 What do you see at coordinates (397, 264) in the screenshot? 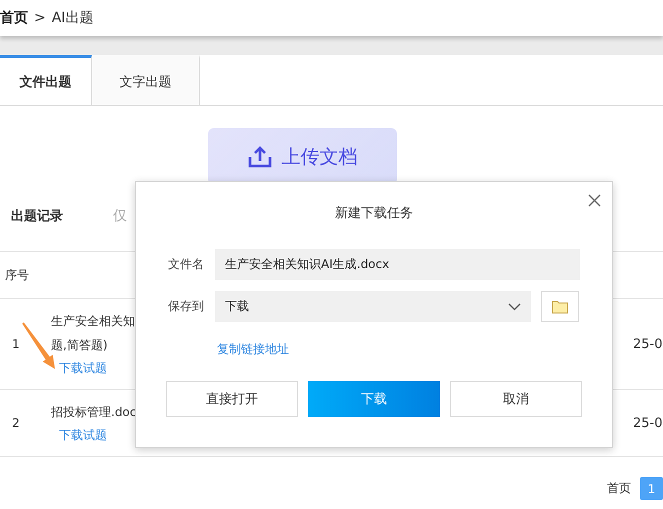
I see `filename-field: 生产安全相关知识AI生成.docx` at bounding box center [397, 264].